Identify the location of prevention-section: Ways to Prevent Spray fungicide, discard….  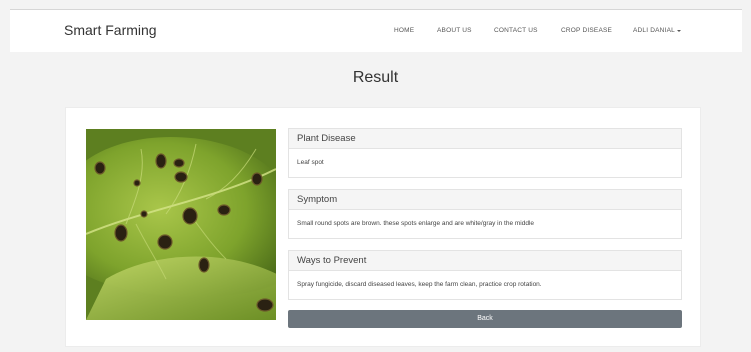
(485, 275).